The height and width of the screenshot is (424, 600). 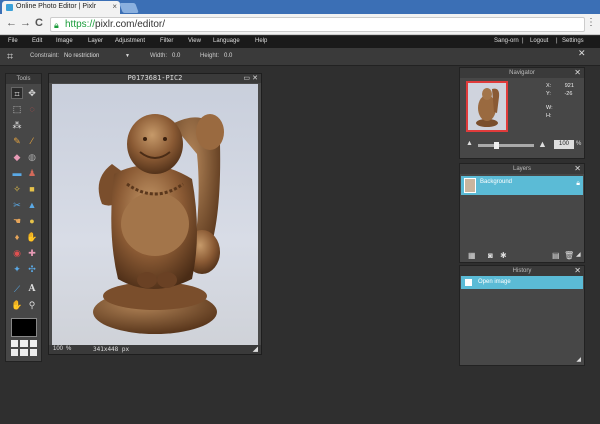 I want to click on pinch-tool-icon: ✣, so click(x=32, y=269).